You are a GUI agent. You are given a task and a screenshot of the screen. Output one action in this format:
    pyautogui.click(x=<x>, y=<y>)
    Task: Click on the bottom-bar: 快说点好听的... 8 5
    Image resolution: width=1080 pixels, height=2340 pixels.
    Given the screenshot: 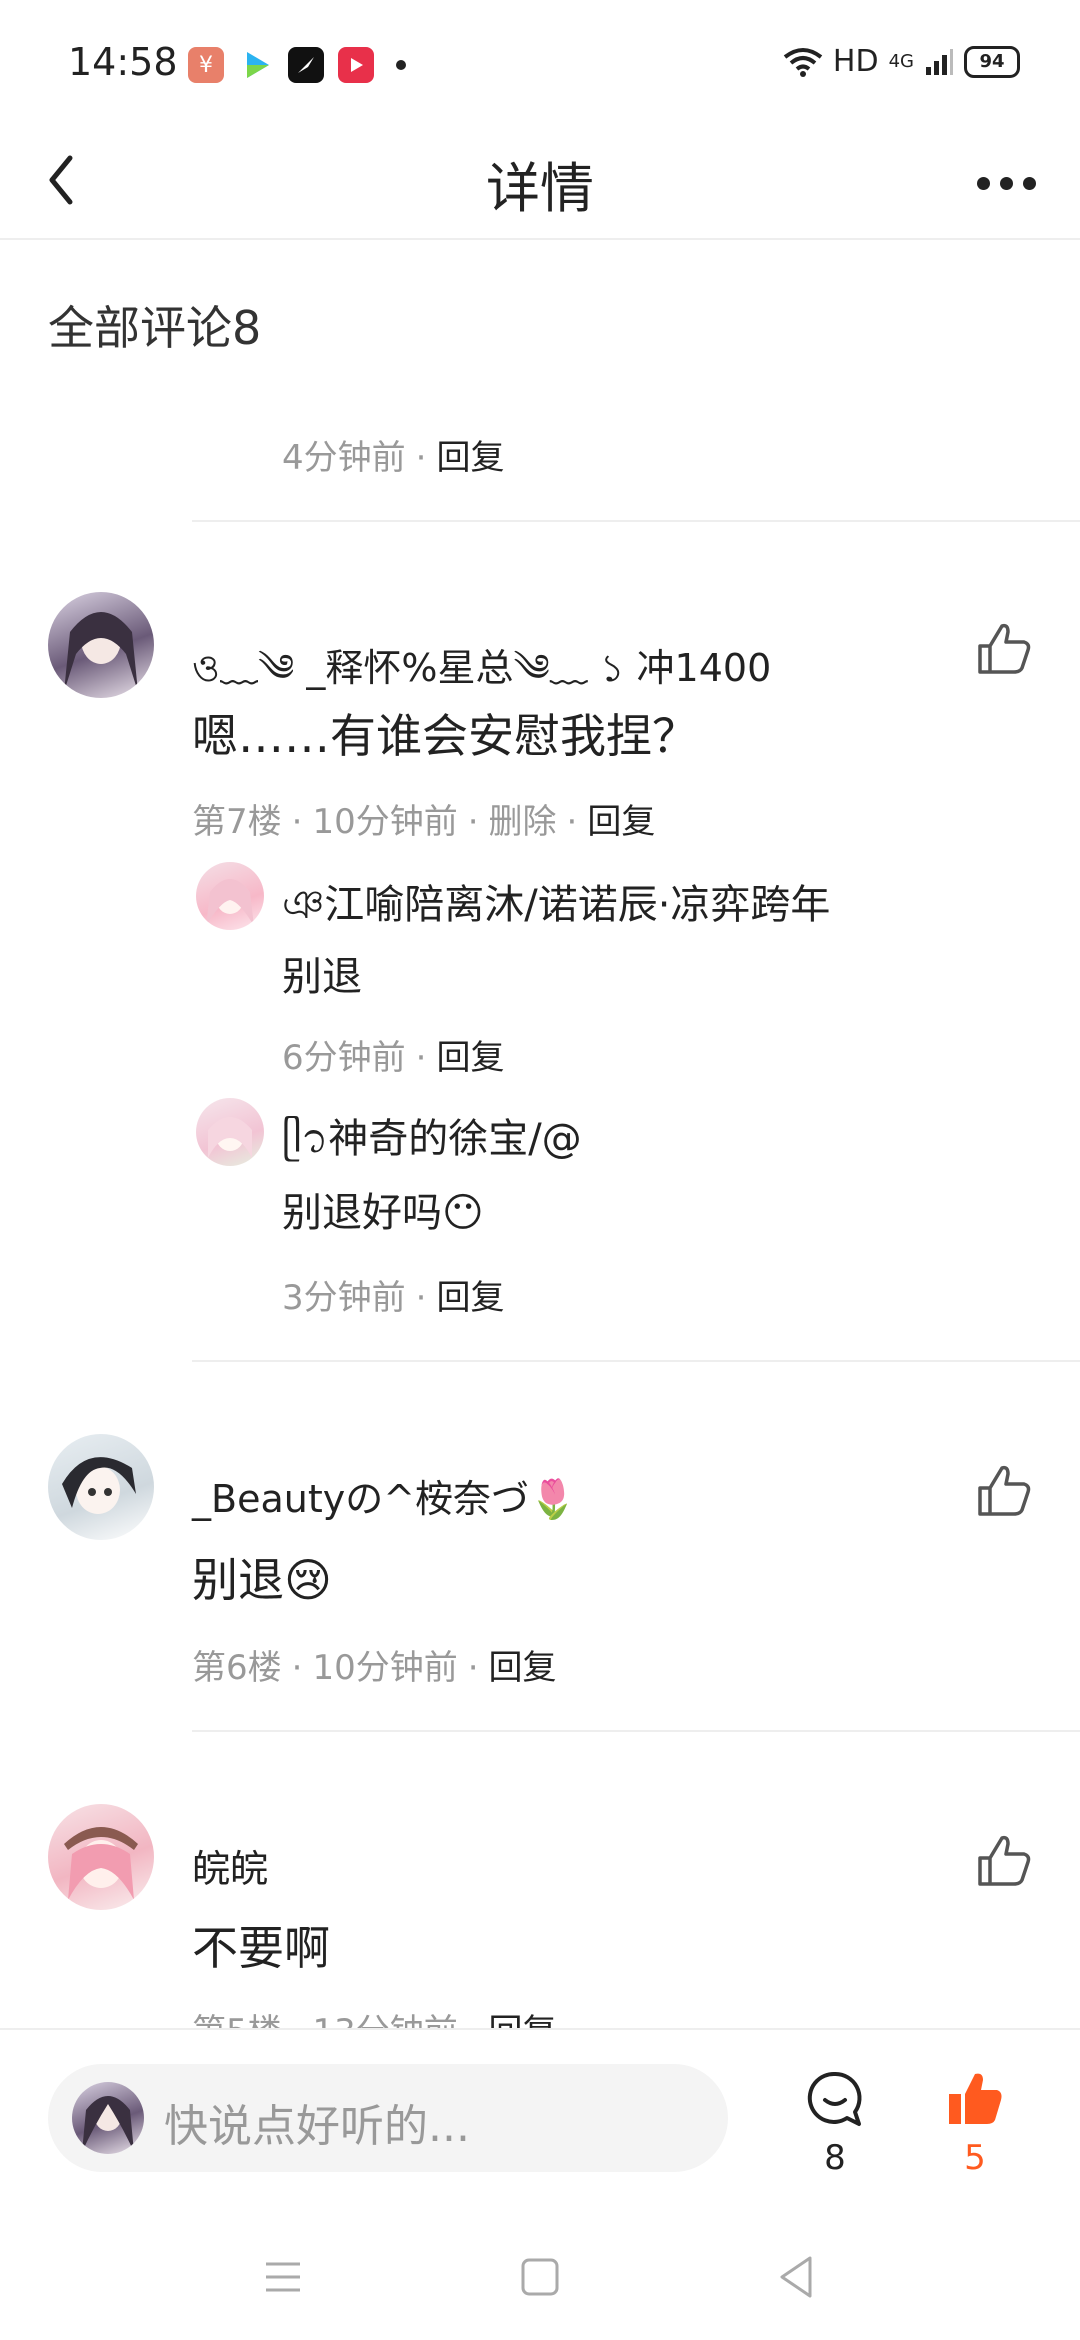 What is the action you would take?
    pyautogui.click(x=540, y=2103)
    